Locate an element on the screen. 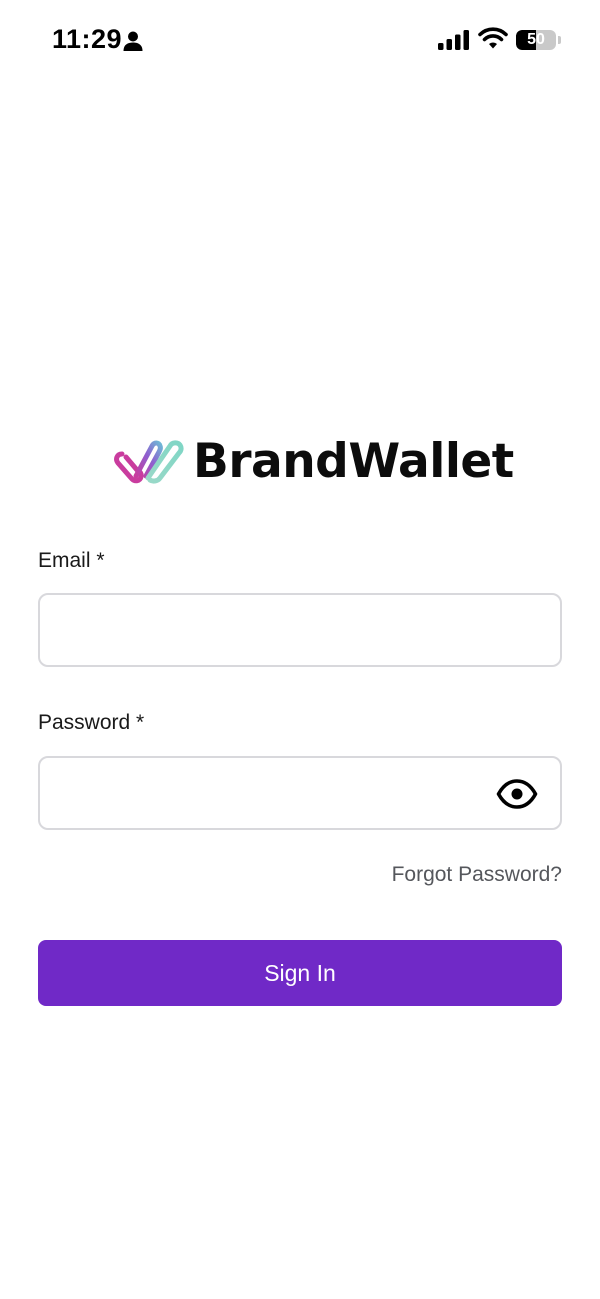 This screenshot has height=1299, width=600. status-time: 11:29 is located at coordinates (87, 39).